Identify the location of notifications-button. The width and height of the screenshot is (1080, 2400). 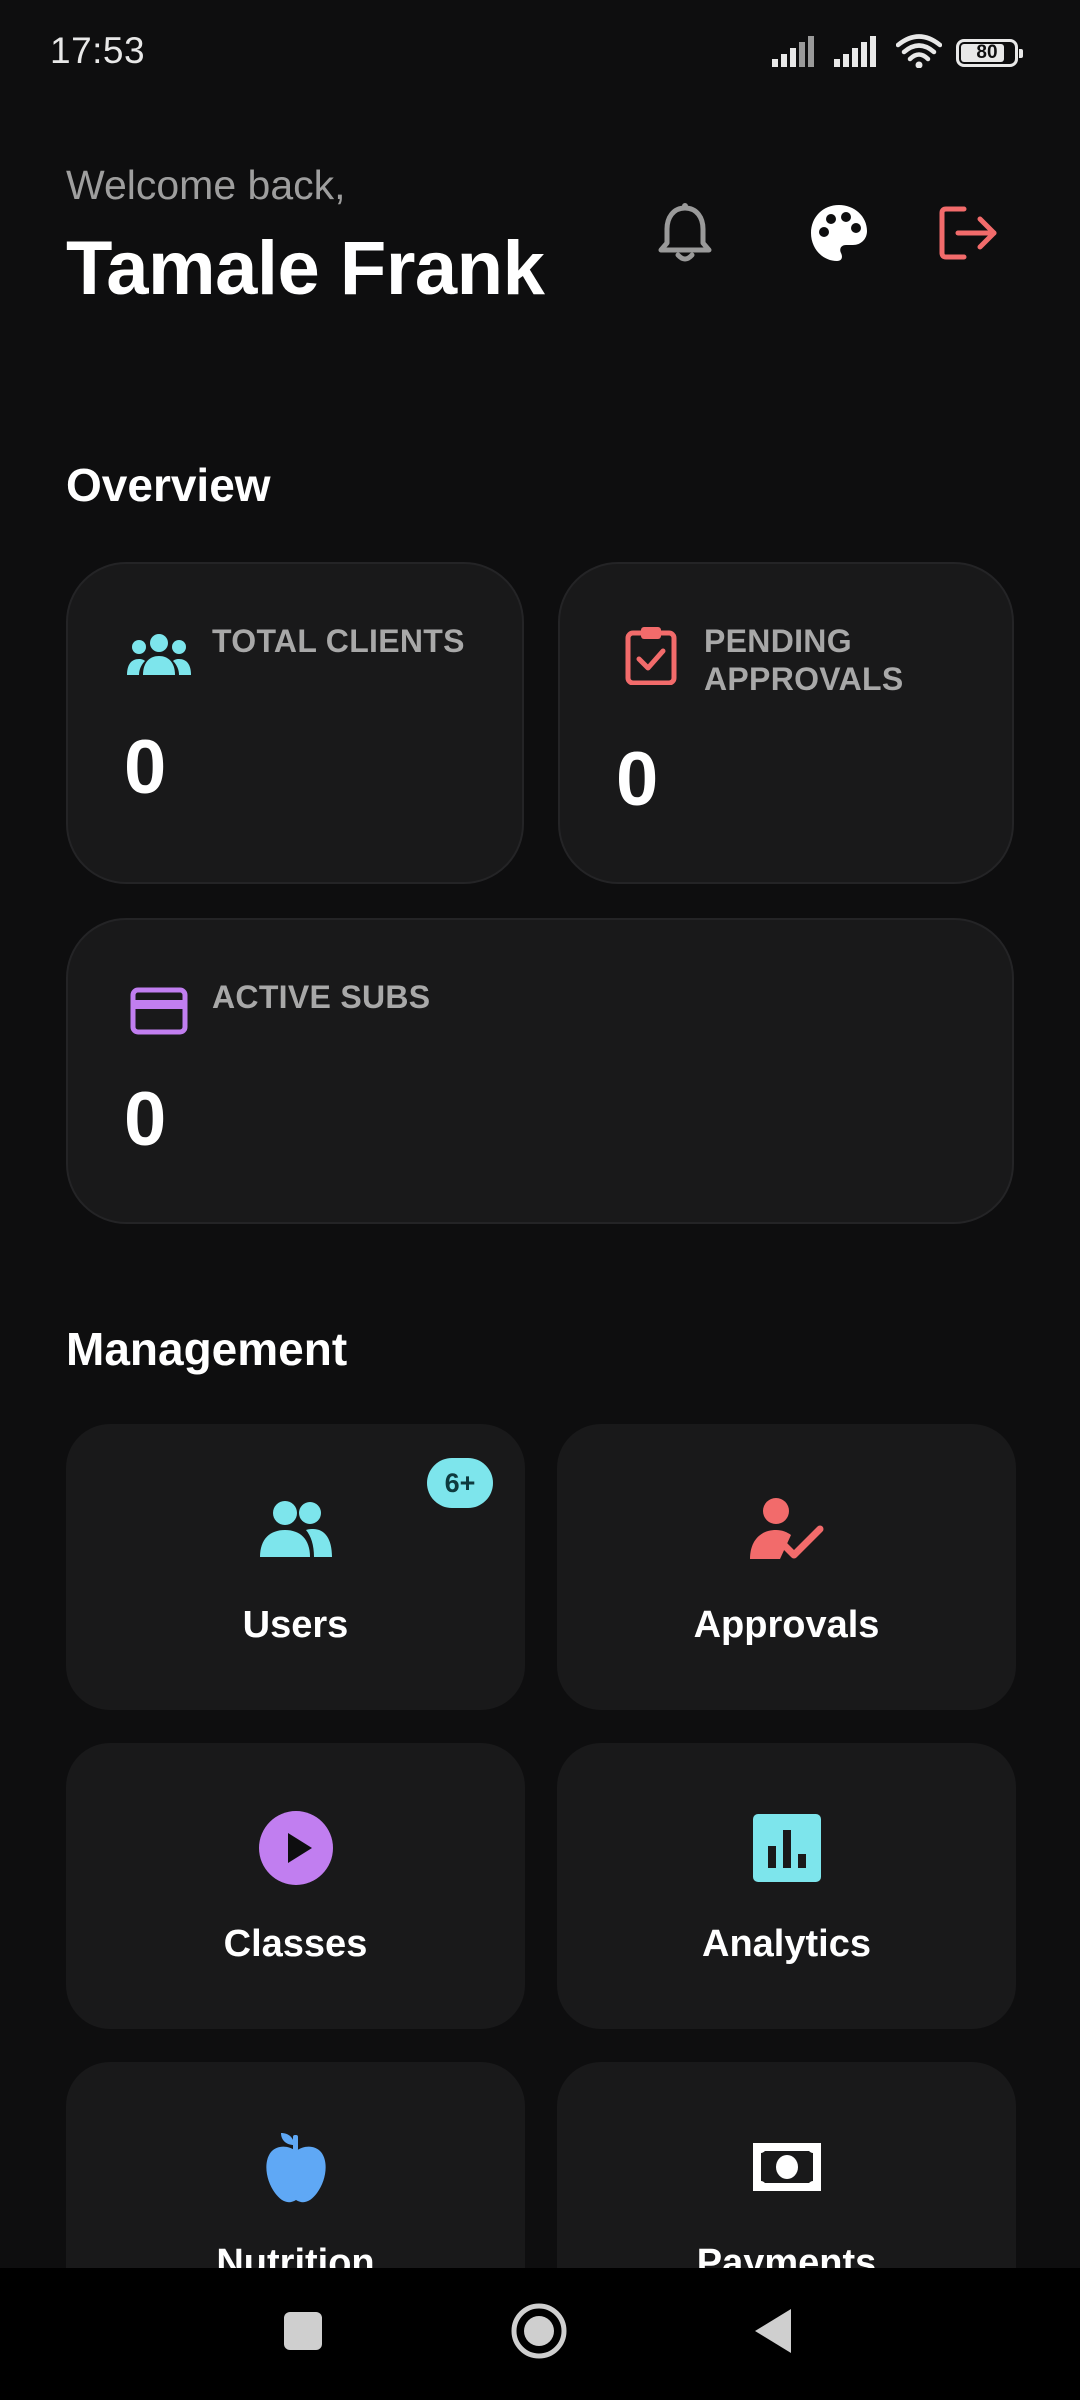
(685, 235).